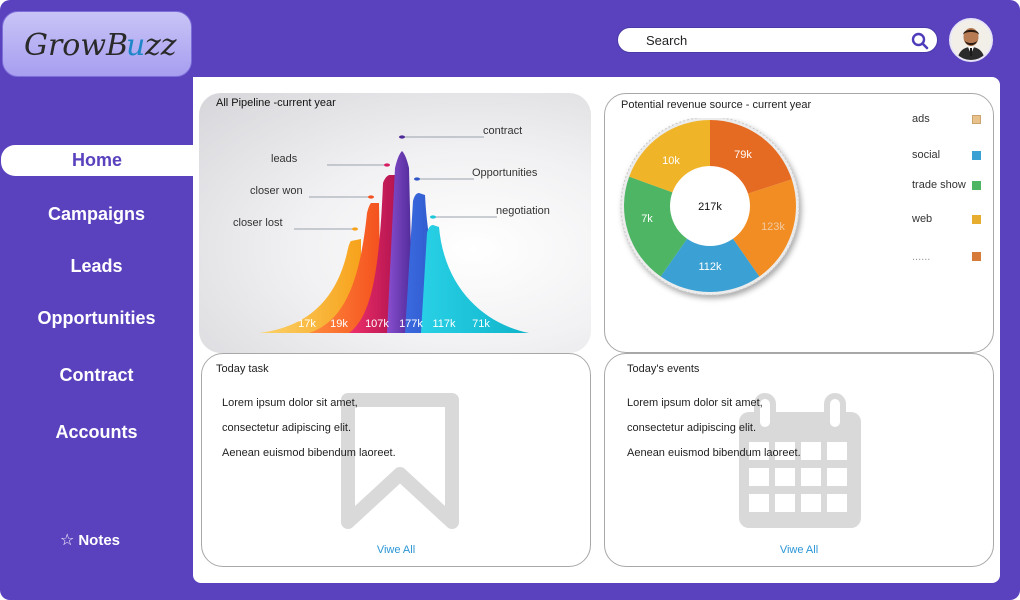 The width and height of the screenshot is (1020, 600). I want to click on sidebar-item-leads: Leads, so click(96, 266).